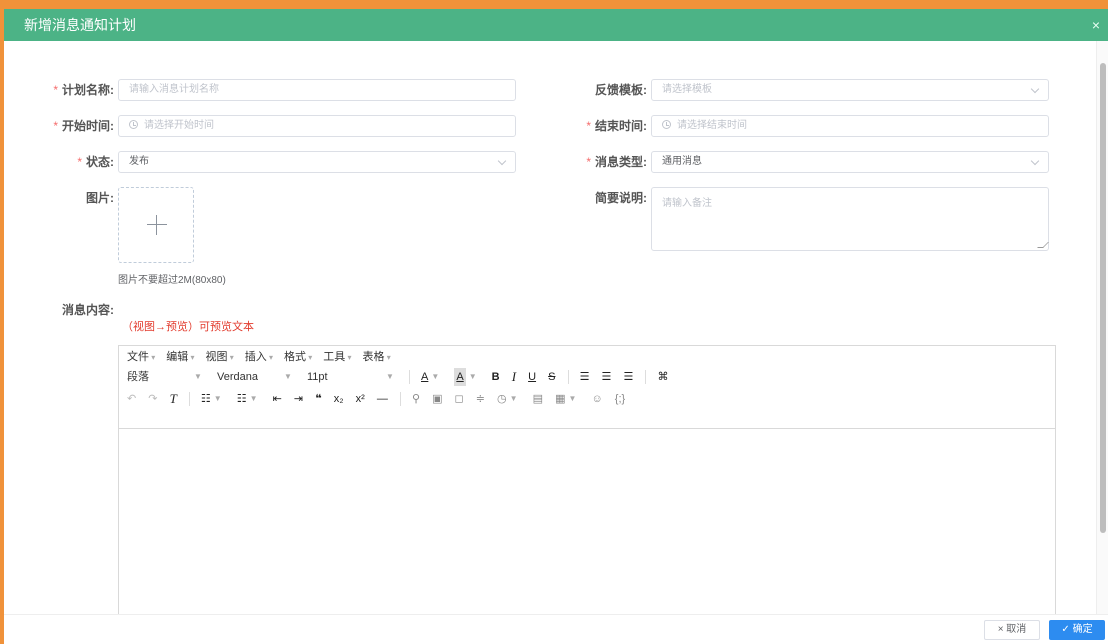 This screenshot has width=1108, height=644. What do you see at coordinates (616, 126) in the screenshot?
I see `end-time-label: * 结束时间:` at bounding box center [616, 126].